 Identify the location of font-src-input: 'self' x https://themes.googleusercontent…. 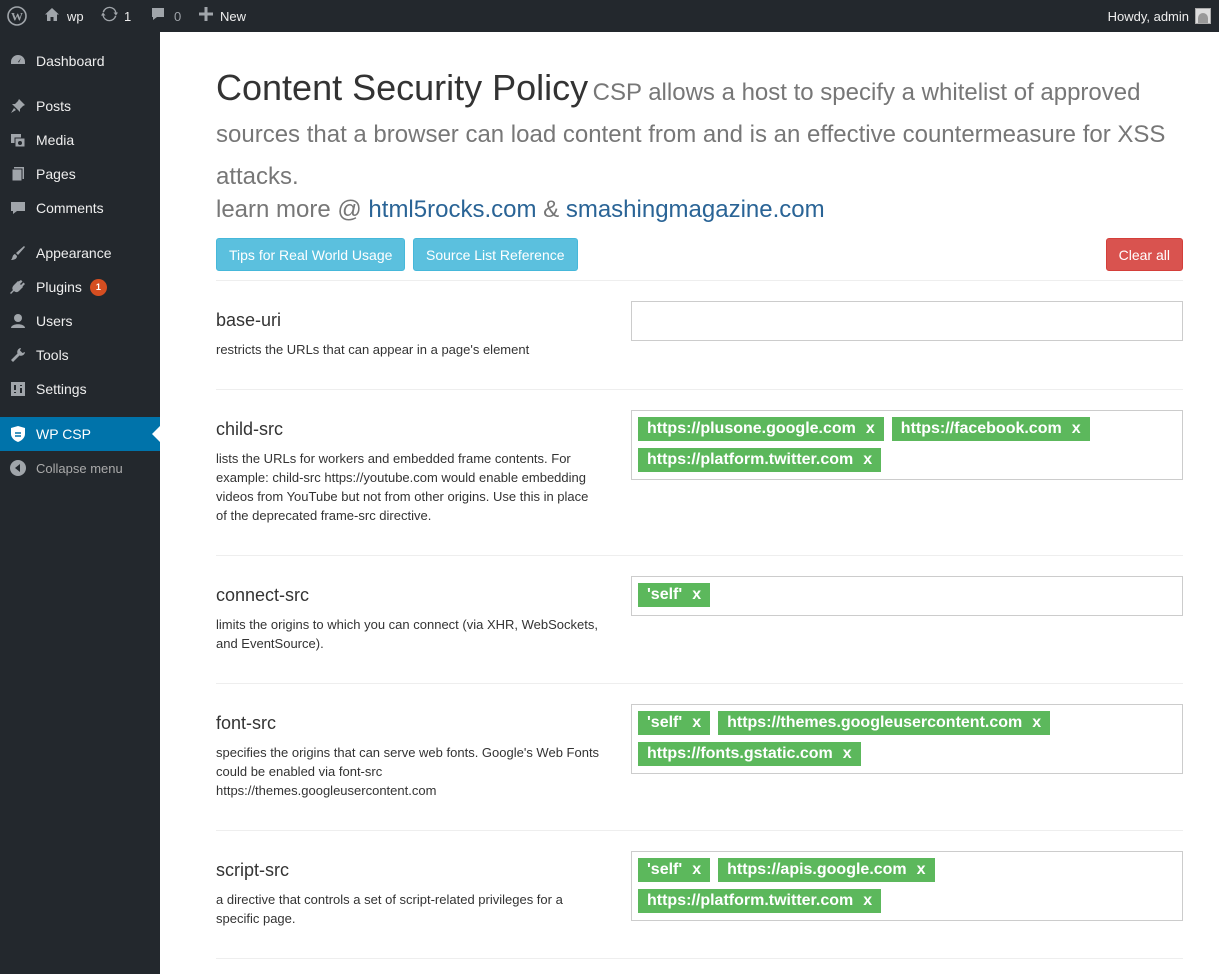
(907, 739).